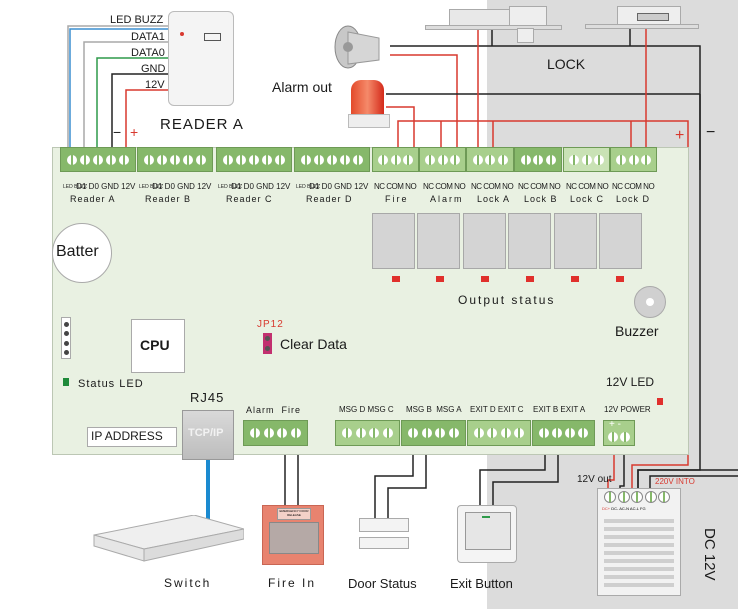 The width and height of the screenshot is (738, 609). Describe the element at coordinates (492, 186) in the screenshot. I see `lock-a-pins: NC COM NO` at that location.